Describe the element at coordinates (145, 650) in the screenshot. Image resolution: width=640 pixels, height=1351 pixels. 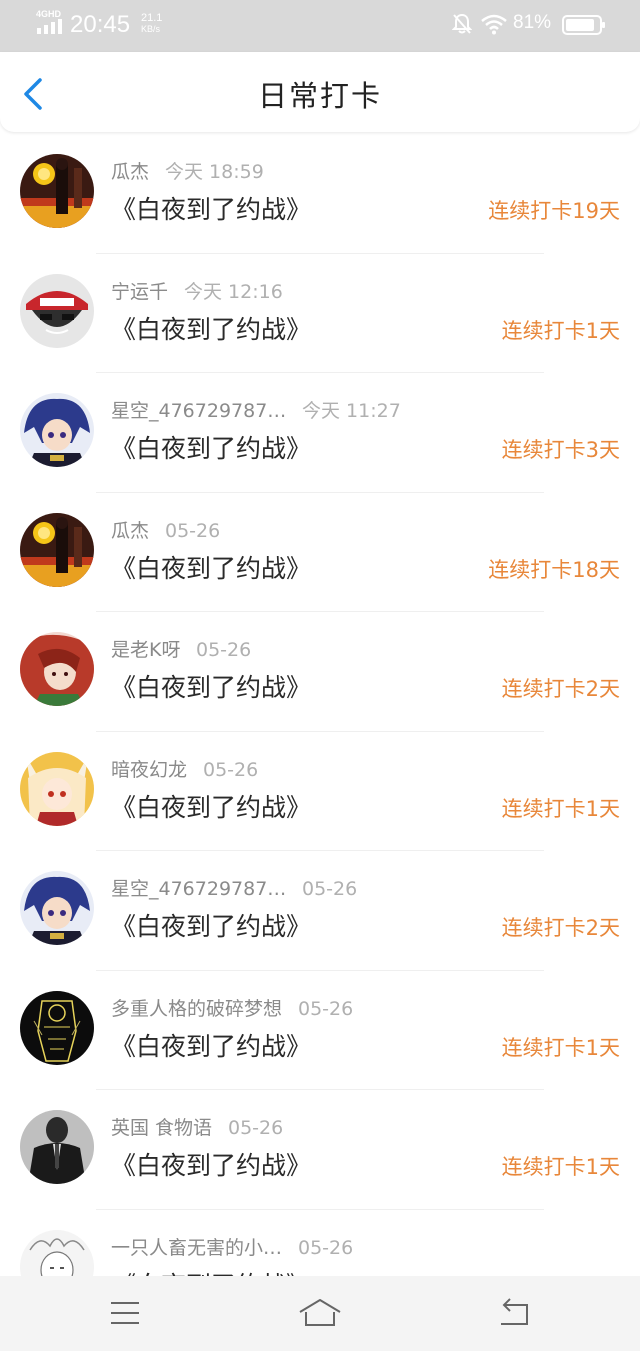
I see `user-name: 是老K呀` at that location.